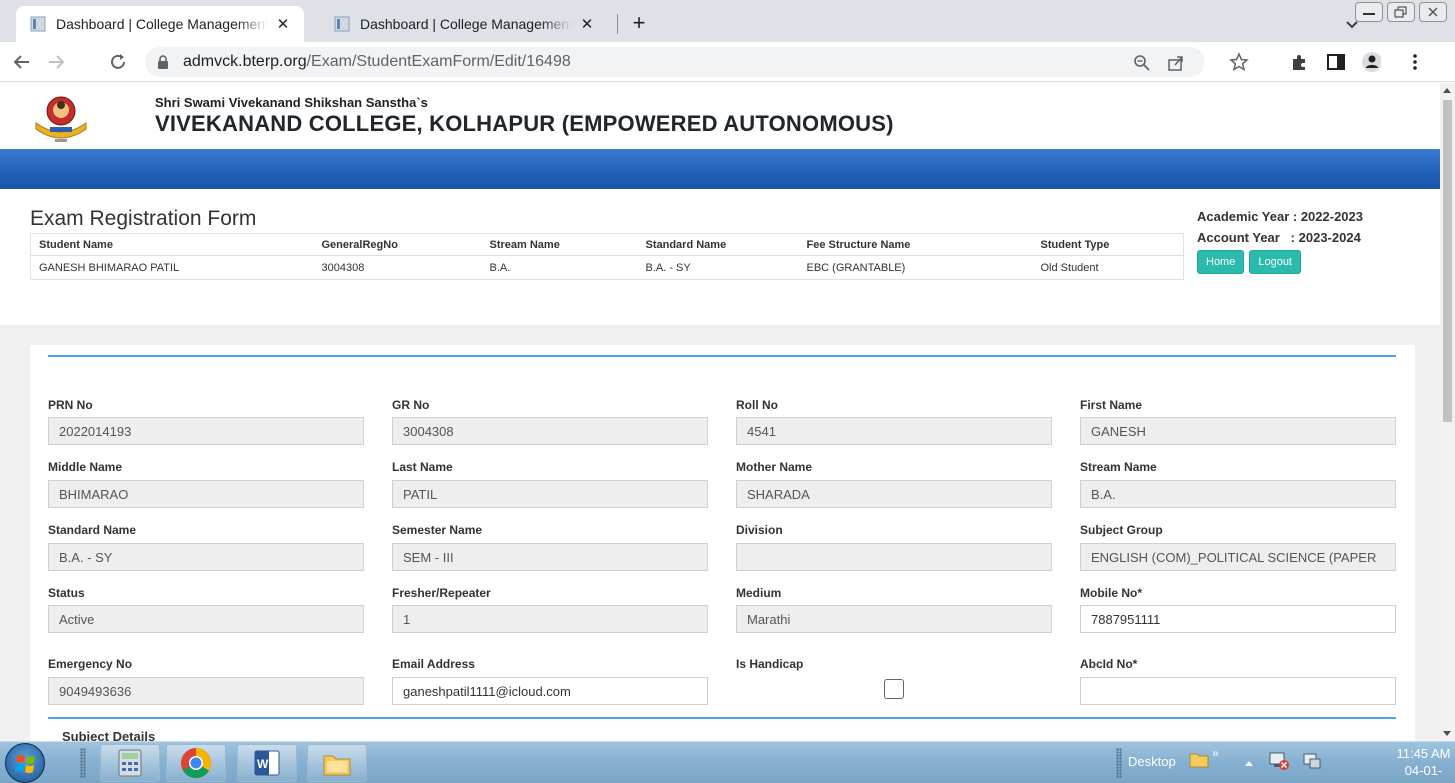 The width and height of the screenshot is (1455, 783). I want to click on subject-group-field: ENGLISH (COM)_POLITICAL SCIENCE (PAPER, so click(1238, 557).